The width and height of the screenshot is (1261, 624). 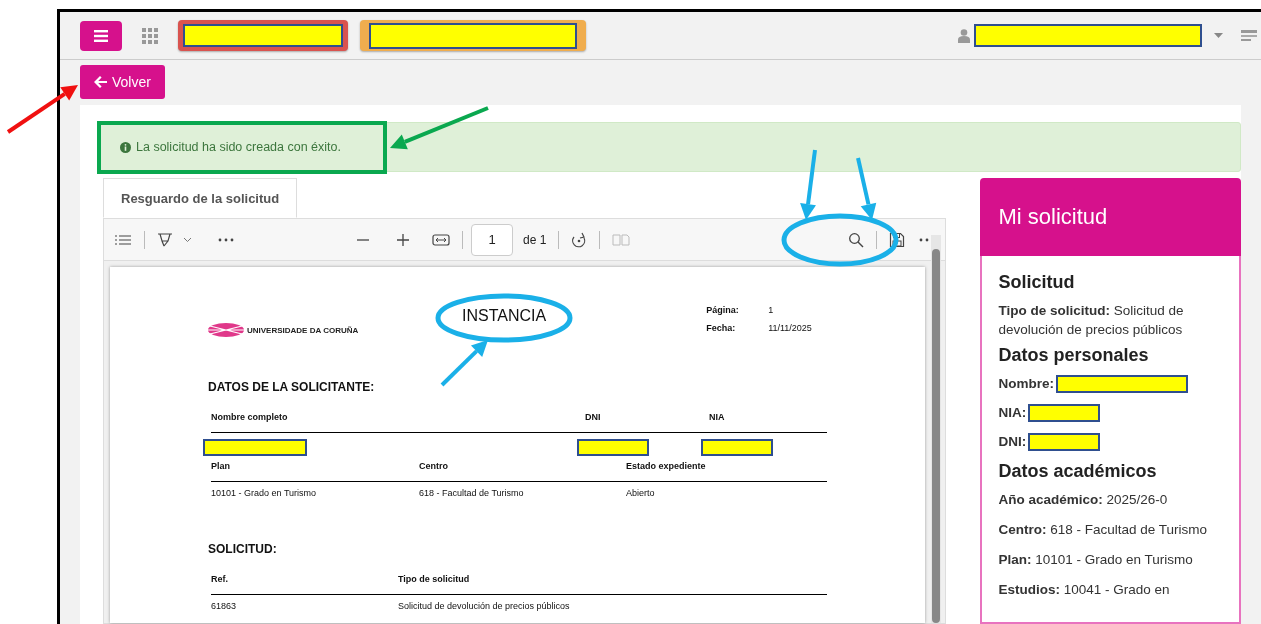 What do you see at coordinates (264, 494) in the screenshot?
I see `table-cell-text: 10101 - Grado en Turismo` at bounding box center [264, 494].